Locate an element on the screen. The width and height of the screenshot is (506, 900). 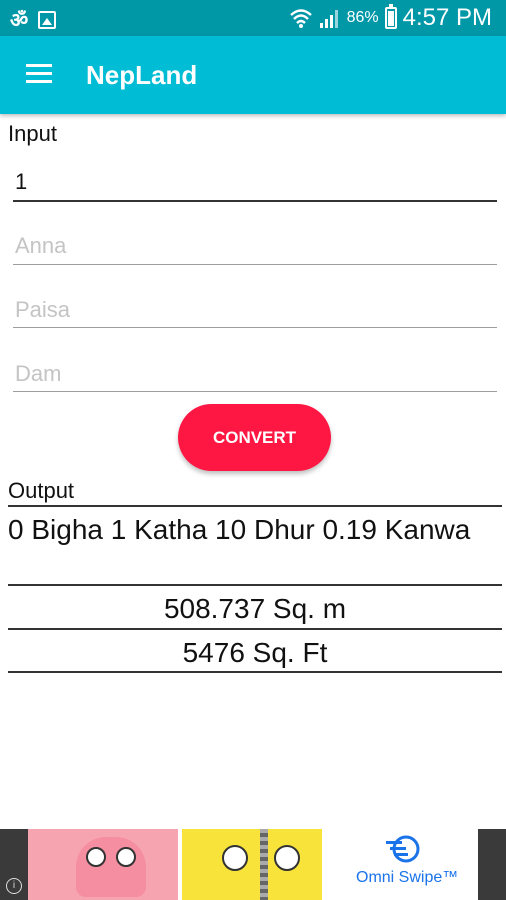
square-feet-result: 5476 Sq. Ft is located at coordinates (255, 652).